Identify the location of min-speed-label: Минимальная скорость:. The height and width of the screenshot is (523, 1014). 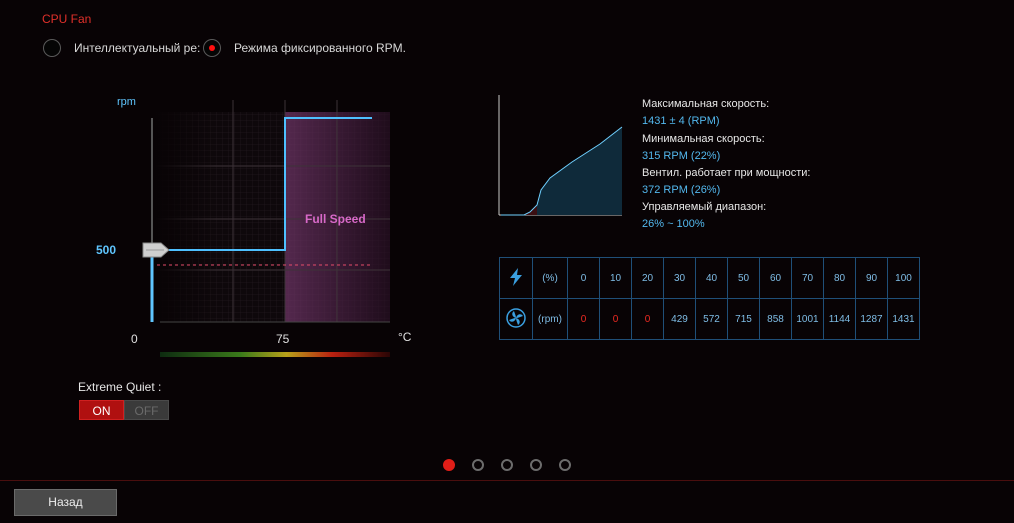
(703, 139).